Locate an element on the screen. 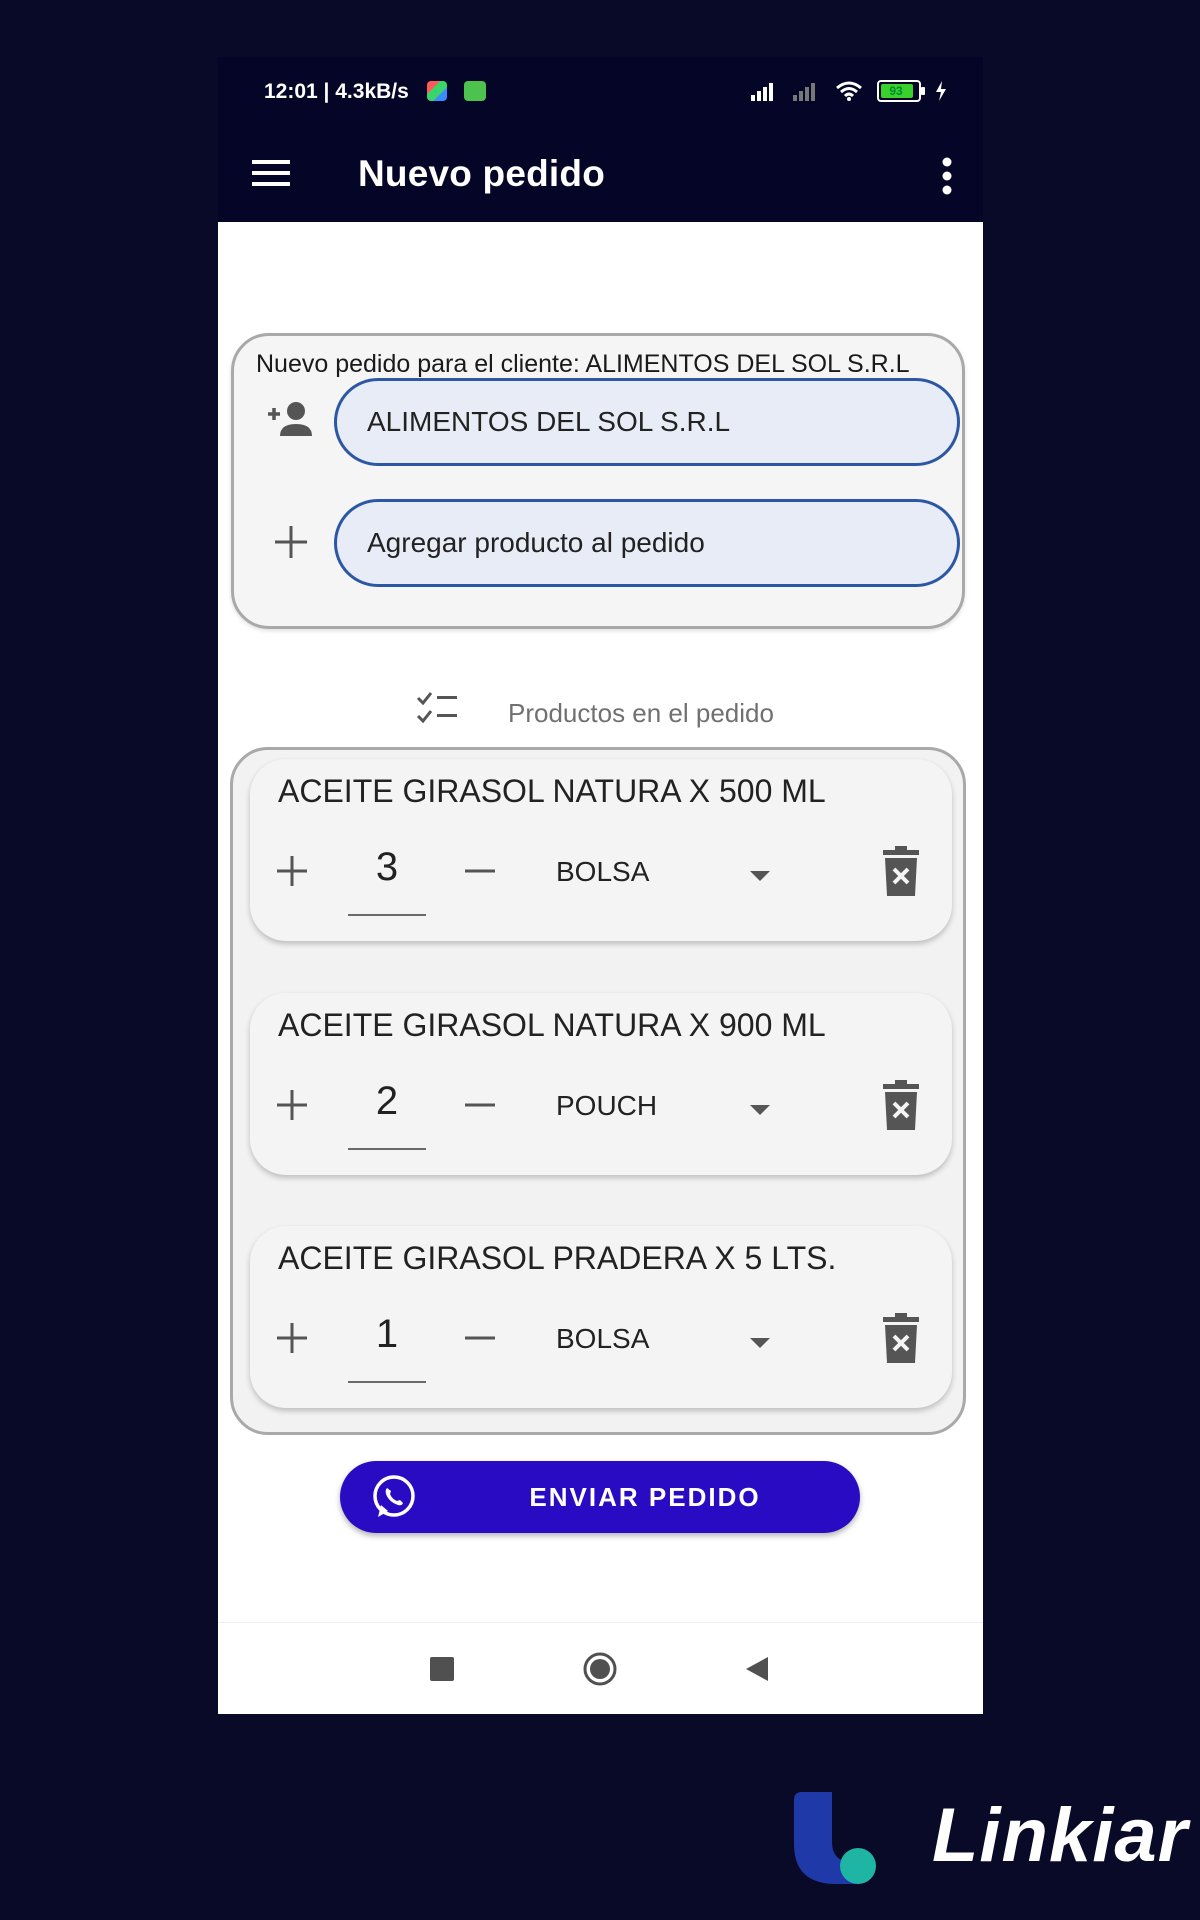 This screenshot has height=1920, width=1200. page-title: Nuevo pedido is located at coordinates (482, 173).